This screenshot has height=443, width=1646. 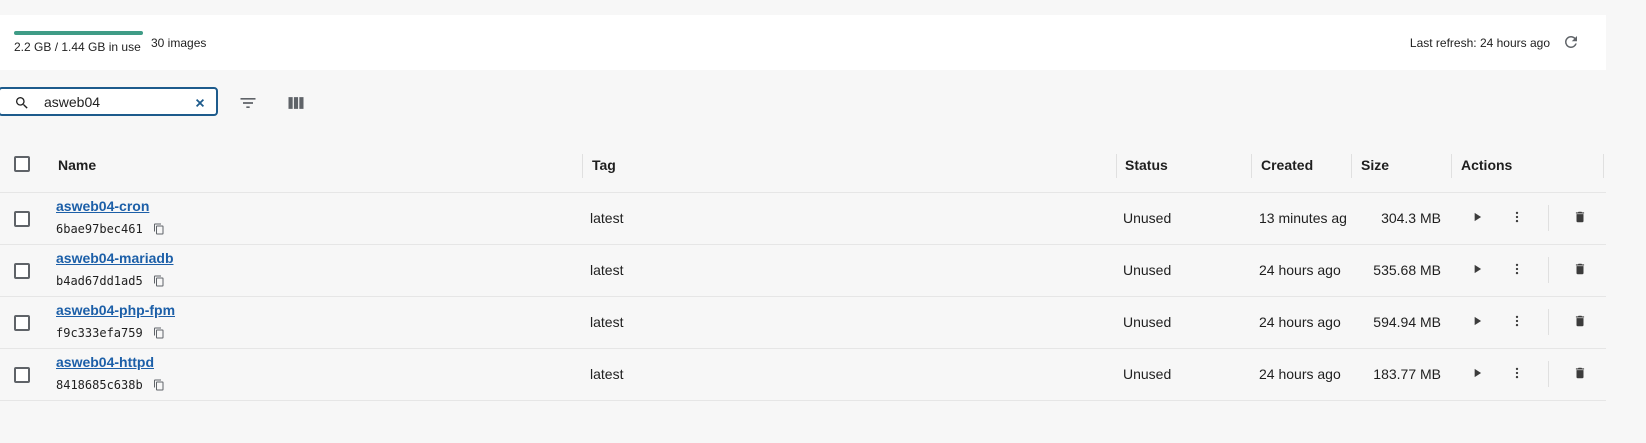 I want to click on refresh-button, so click(x=1571, y=42).